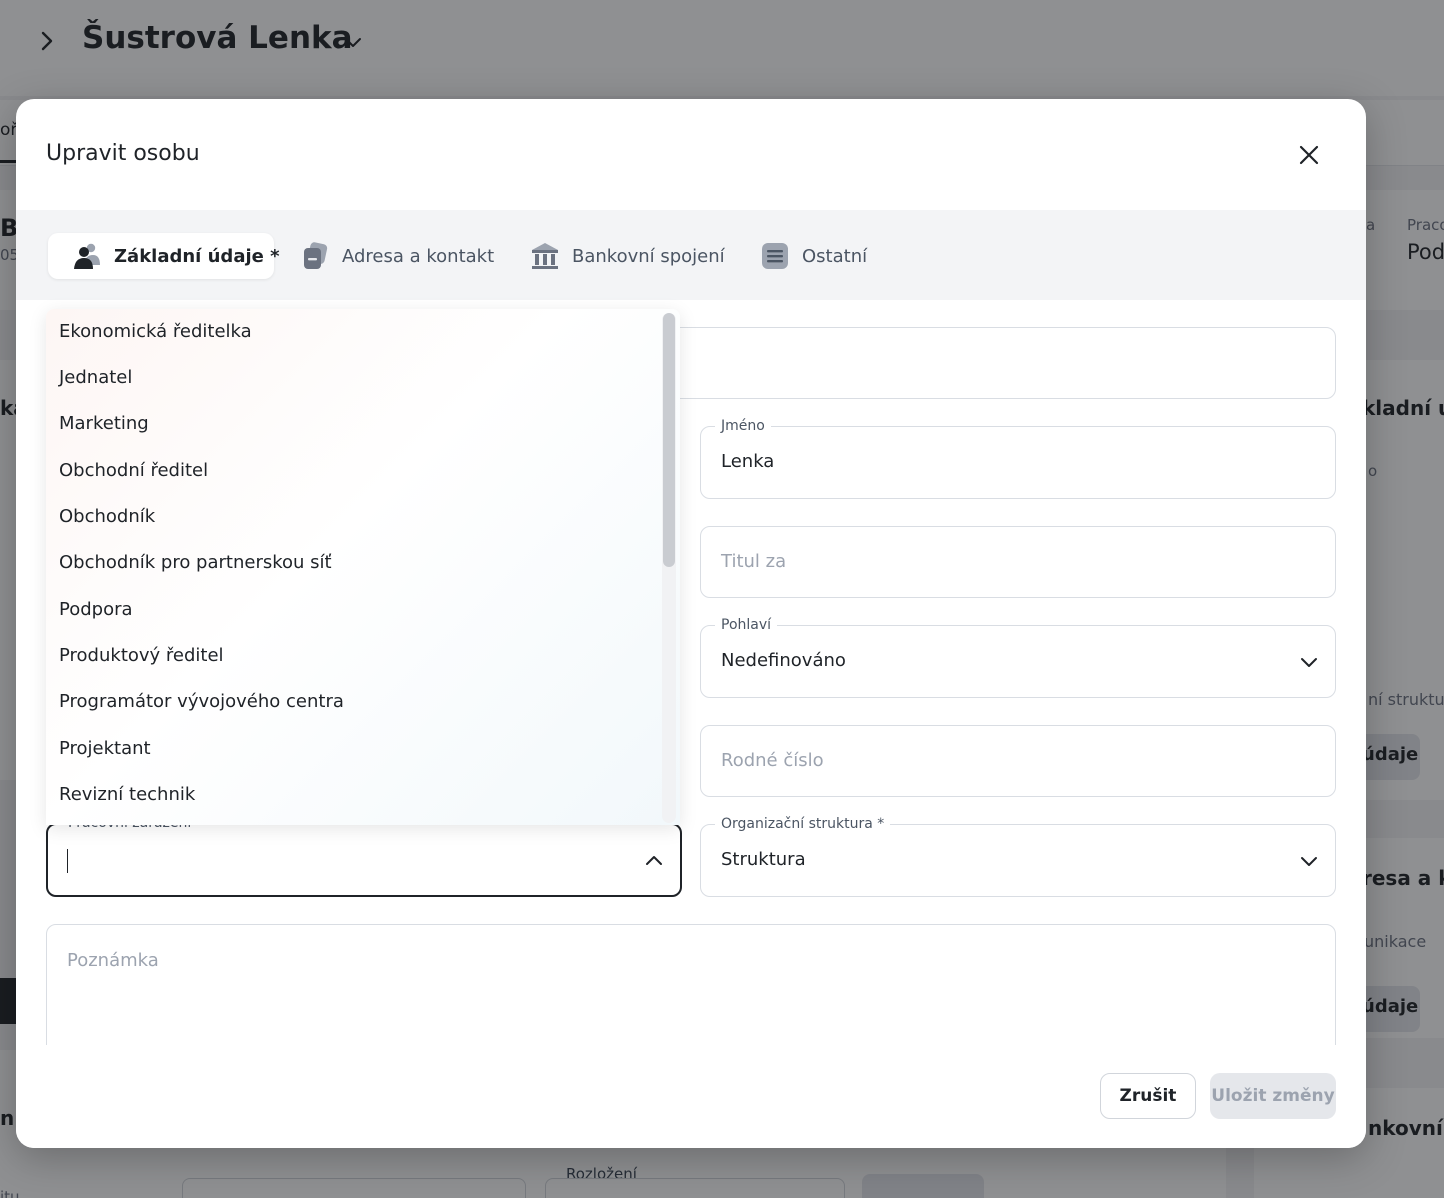  What do you see at coordinates (67, 861) in the screenshot?
I see `text-cursor` at bounding box center [67, 861].